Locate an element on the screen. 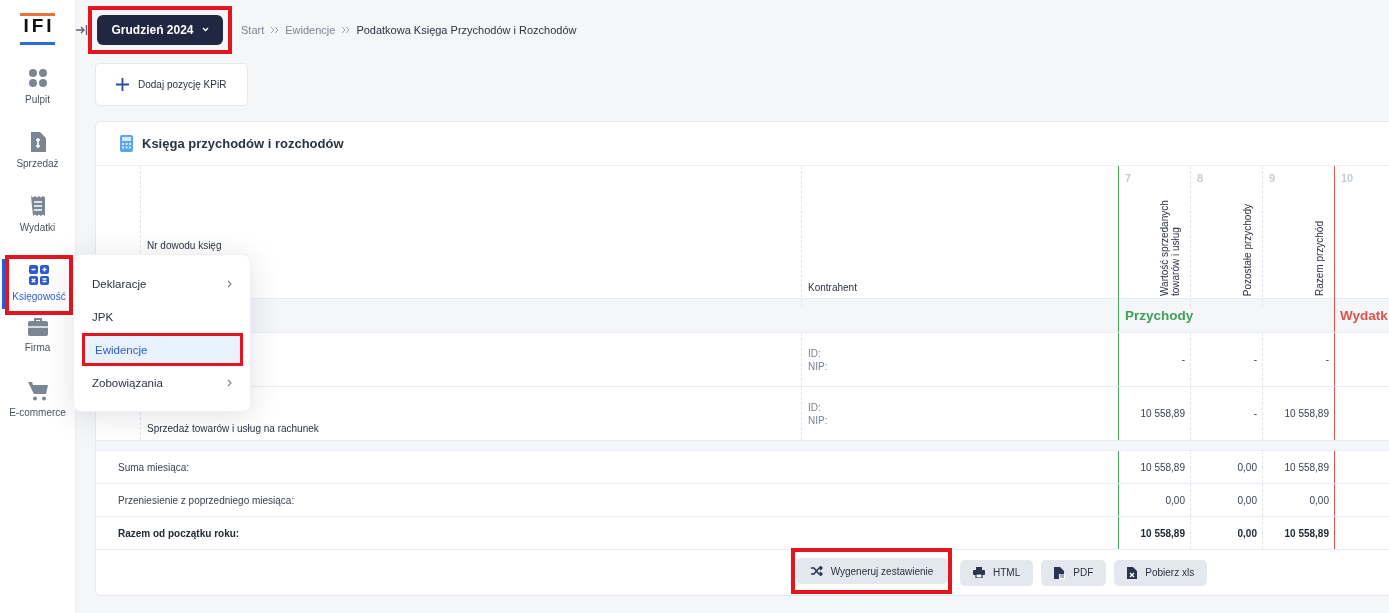 This screenshot has width=1389, height=613. action-button: Wygeneruj zestawienie is located at coordinates (872, 571).